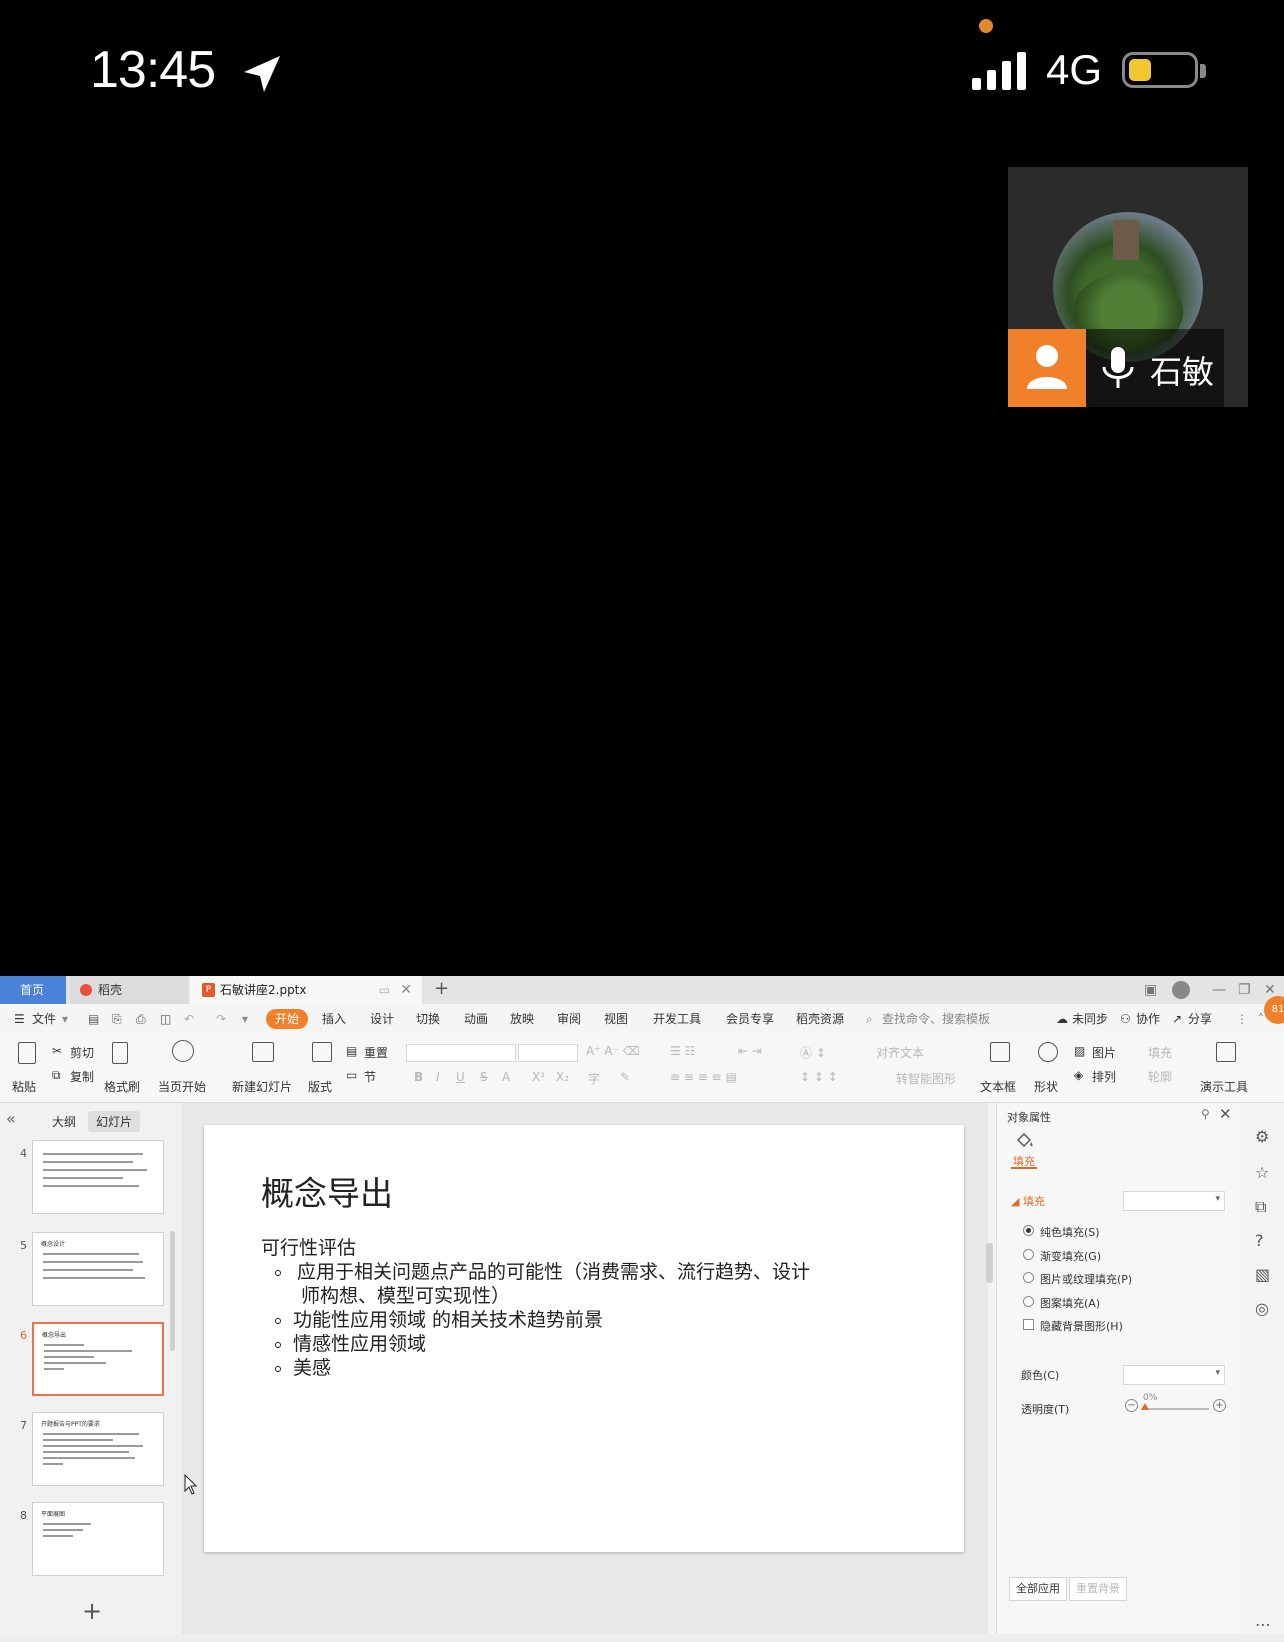 This screenshot has width=1284, height=1642. Describe the element at coordinates (1263, 1624) in the screenshot. I see `more-options-icon: ⋯` at that location.